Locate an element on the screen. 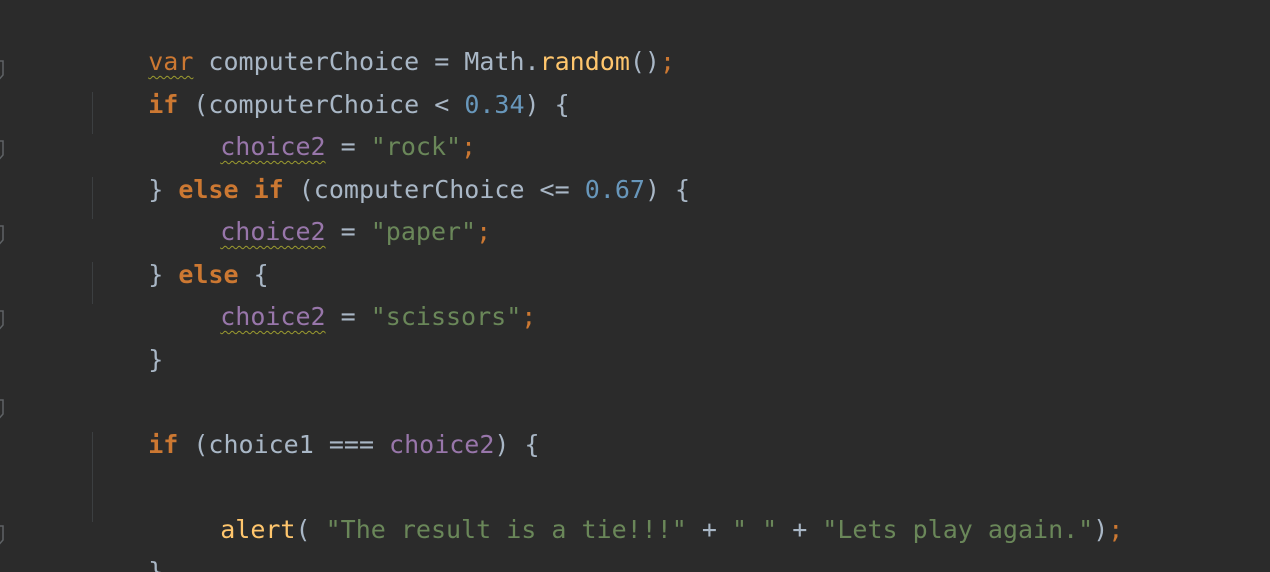 The image size is (1270, 572). code-line: if (computerChoice < 0.34) { is located at coordinates (328, 86).